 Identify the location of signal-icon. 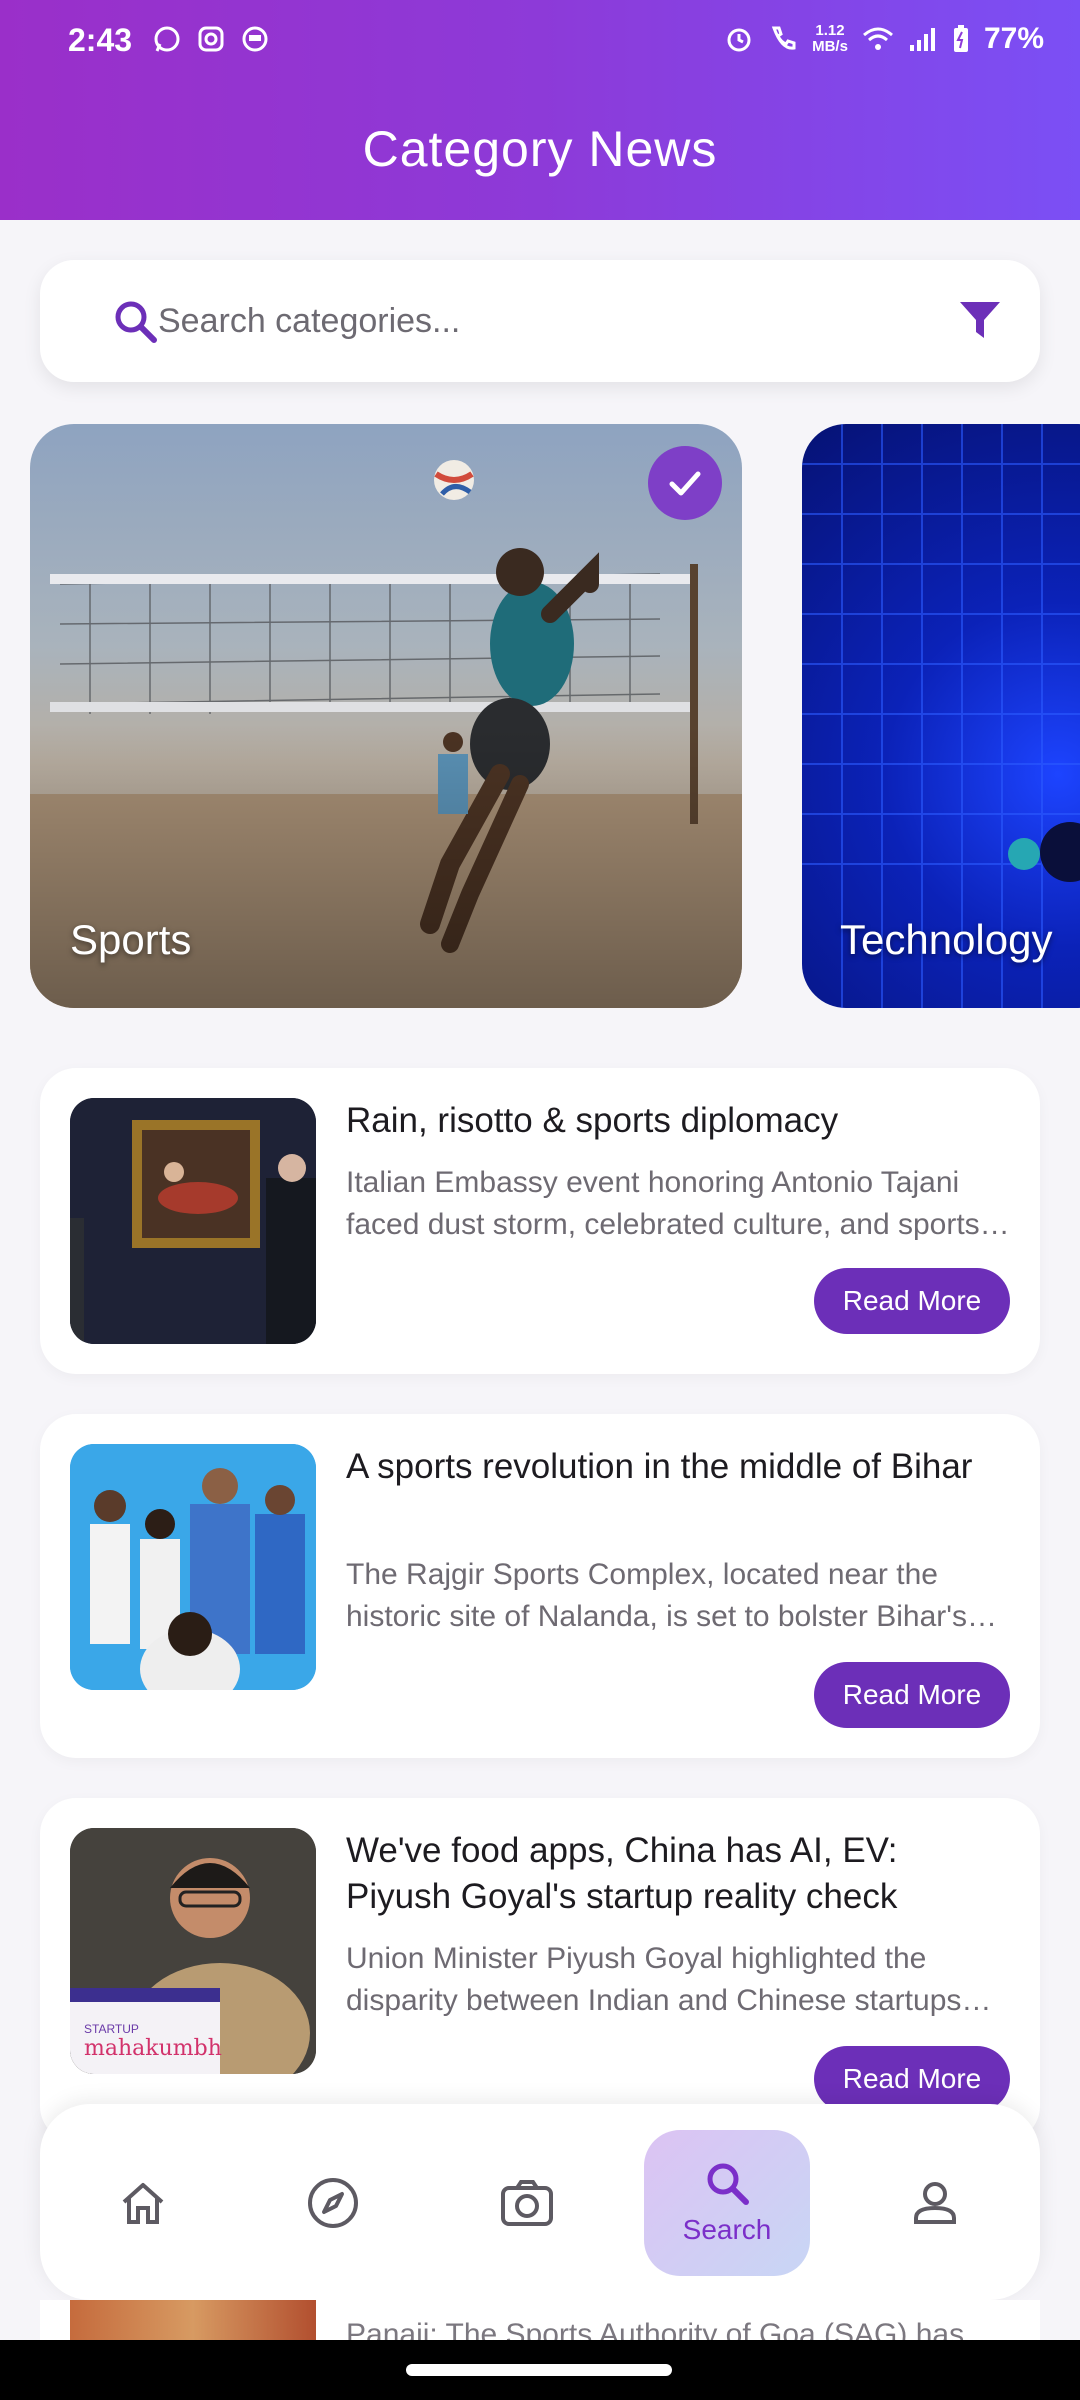
(922, 39).